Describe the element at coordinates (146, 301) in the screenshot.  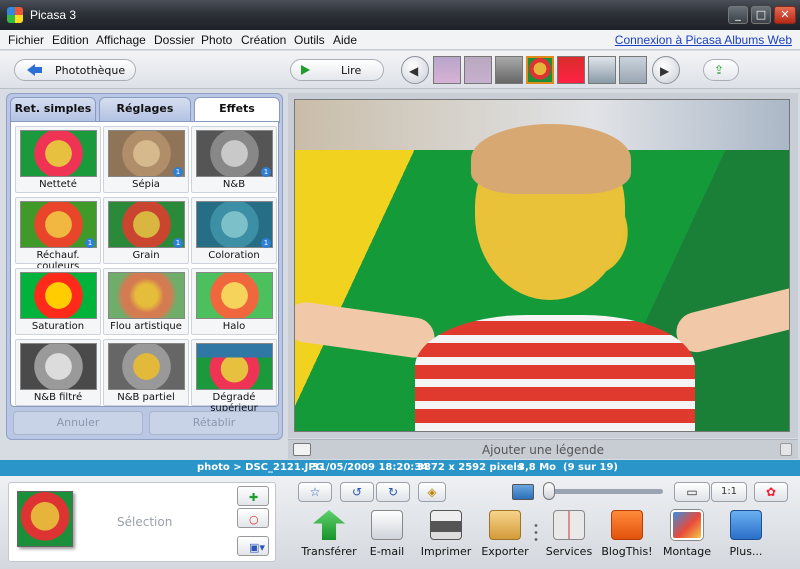
I see `effect-soft-focus: Flou artistique` at that location.